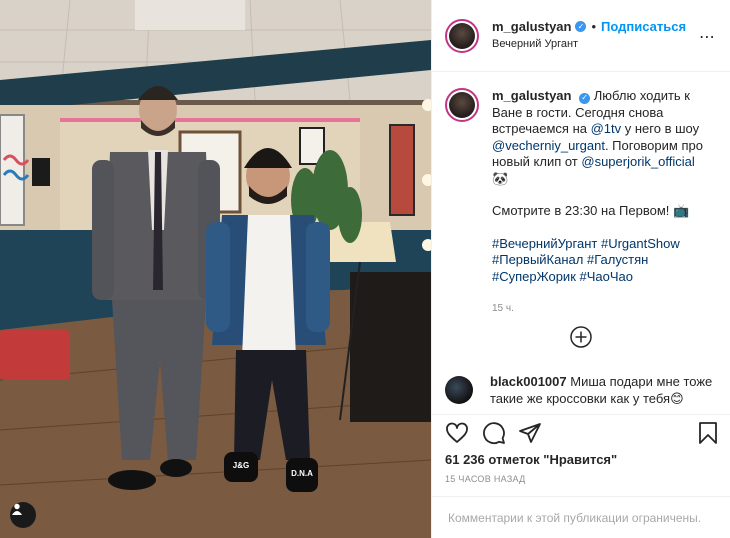  What do you see at coordinates (660, 128) in the screenshot?
I see `caption-text: у него в шоу` at bounding box center [660, 128].